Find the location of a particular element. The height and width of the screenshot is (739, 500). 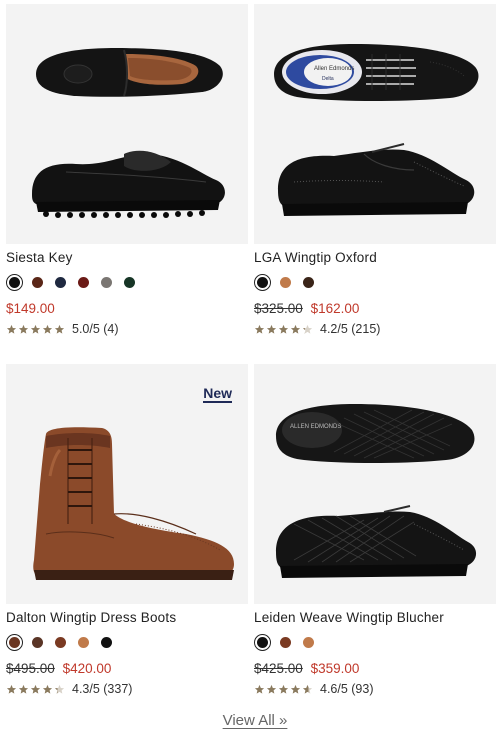

rating-text: 4.6/5 (93) is located at coordinates (347, 689).